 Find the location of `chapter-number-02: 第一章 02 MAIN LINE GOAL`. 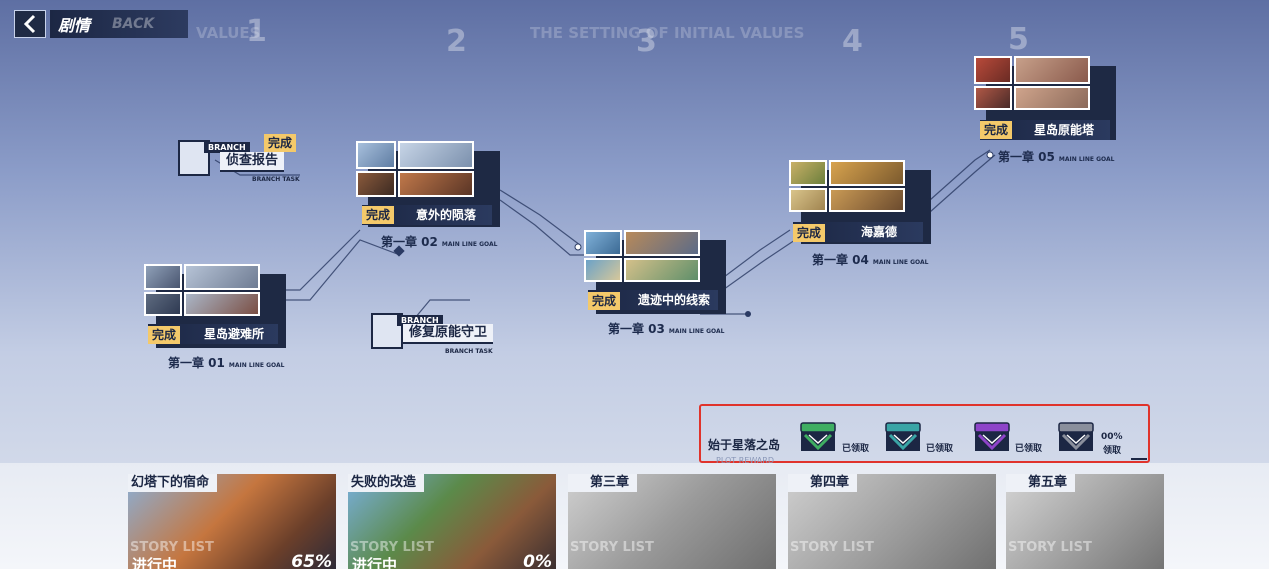

chapter-number-02: 第一章 02 MAIN LINE GOAL is located at coordinates (439, 242).